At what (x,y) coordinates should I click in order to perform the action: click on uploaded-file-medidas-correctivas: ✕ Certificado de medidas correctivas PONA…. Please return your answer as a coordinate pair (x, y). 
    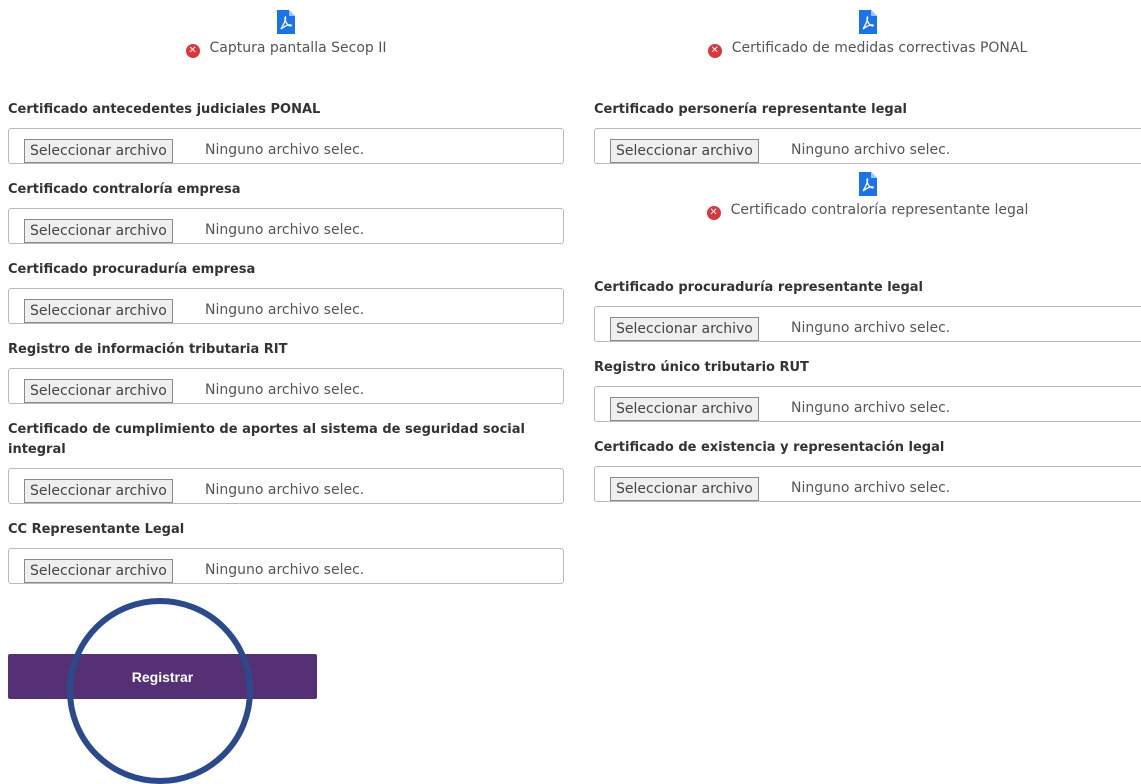
    Looking at the image, I should click on (867, 55).